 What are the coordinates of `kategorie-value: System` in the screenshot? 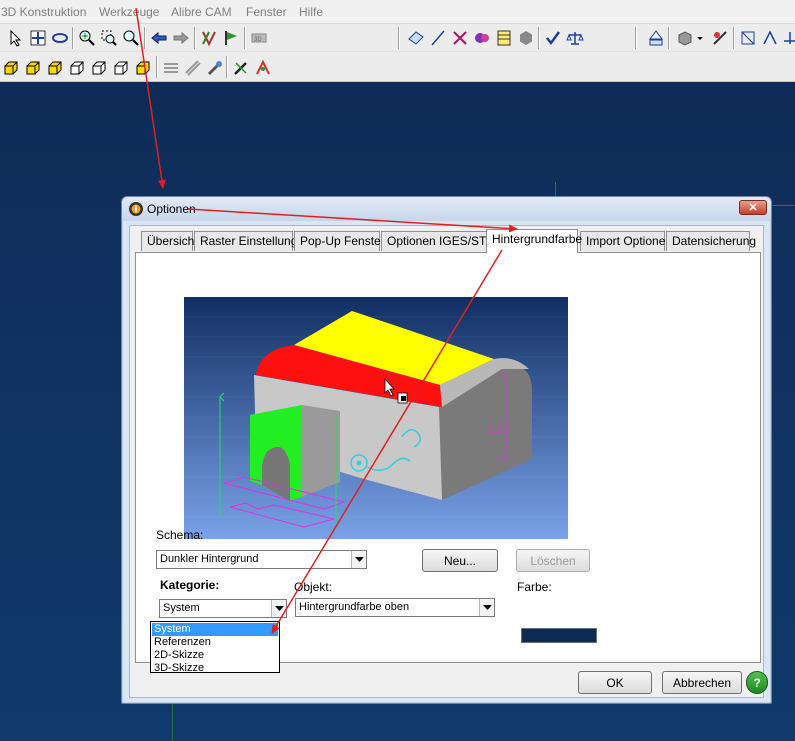 It's located at (181, 608).